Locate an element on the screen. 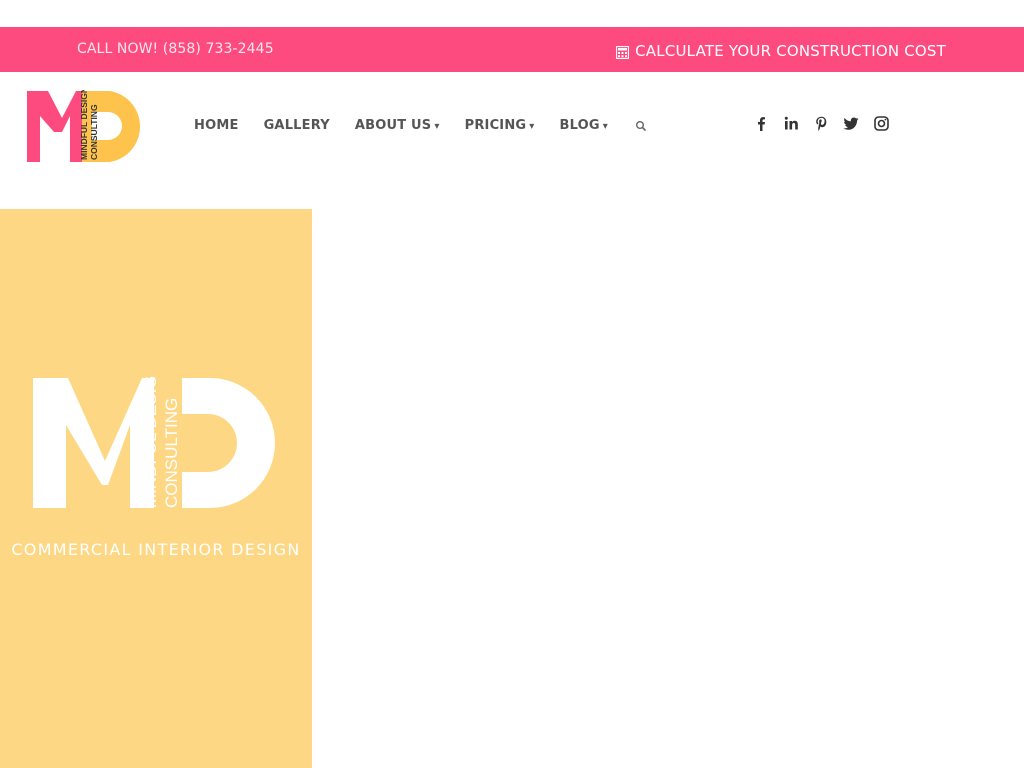  calculate-cost-link: CALCULATE YOUR CONSTRUCTION COST is located at coordinates (781, 51).